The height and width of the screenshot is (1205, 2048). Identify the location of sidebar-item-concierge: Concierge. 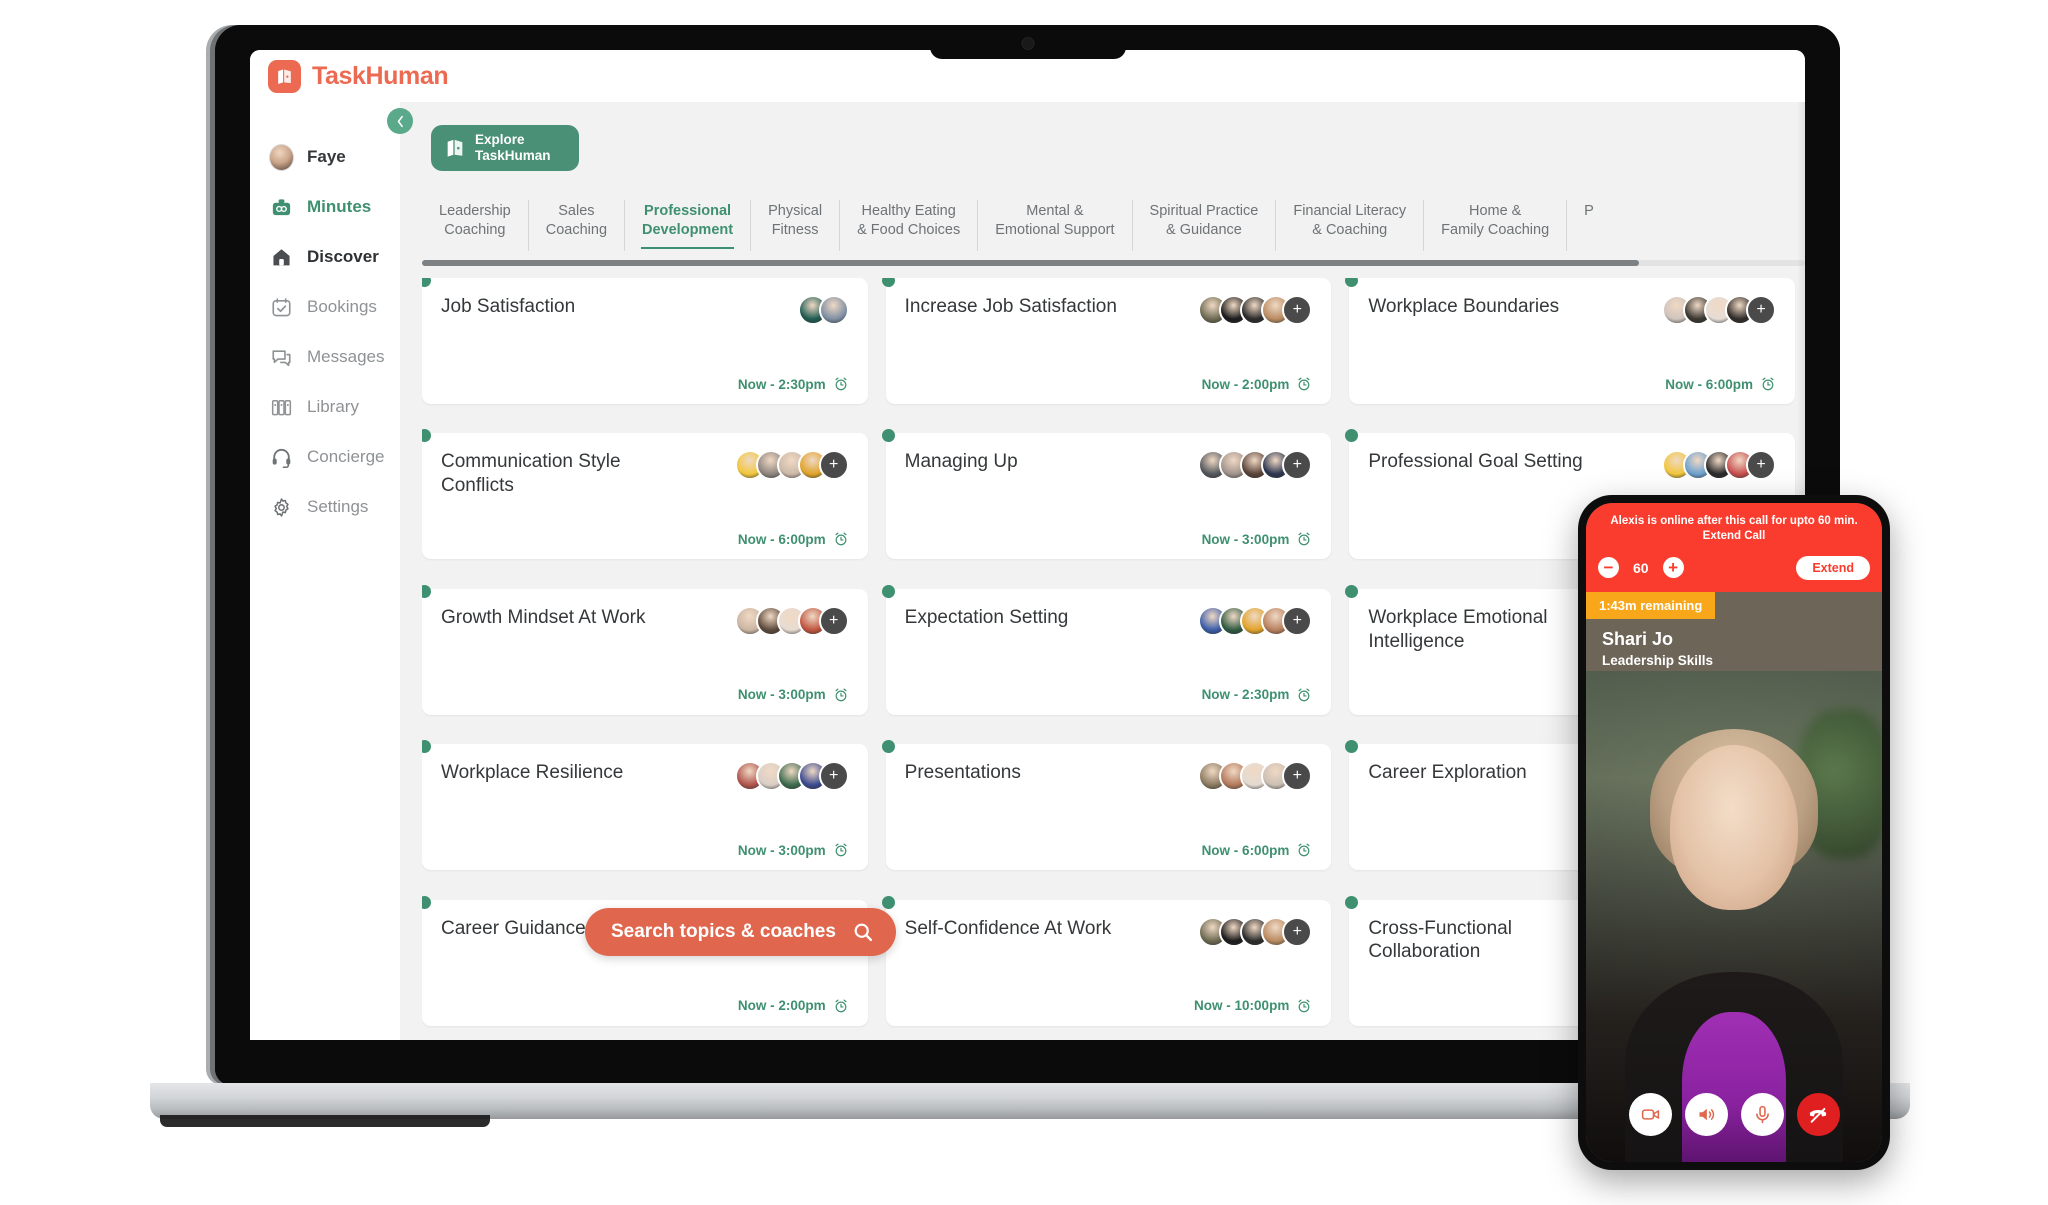
(325, 457).